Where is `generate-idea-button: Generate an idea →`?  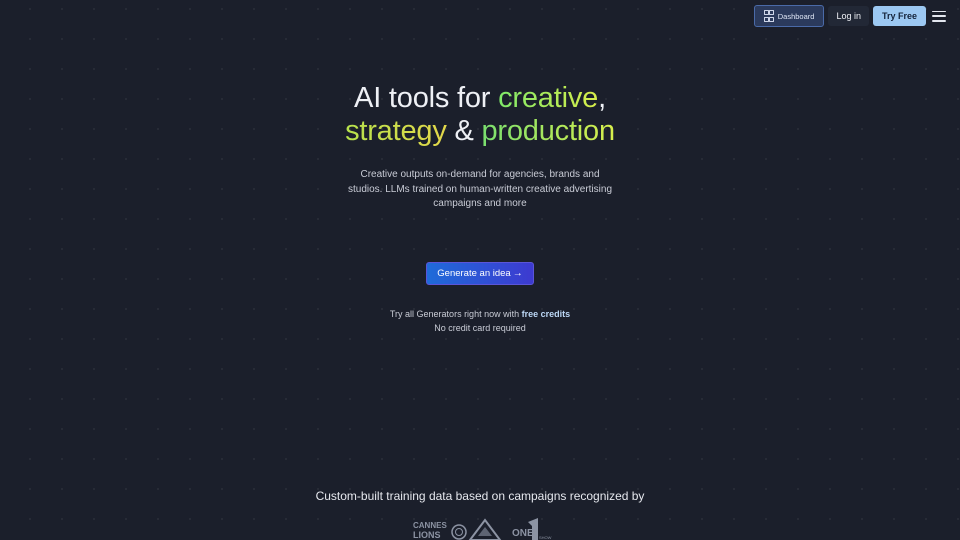
generate-idea-button: Generate an idea → is located at coordinates (480, 273).